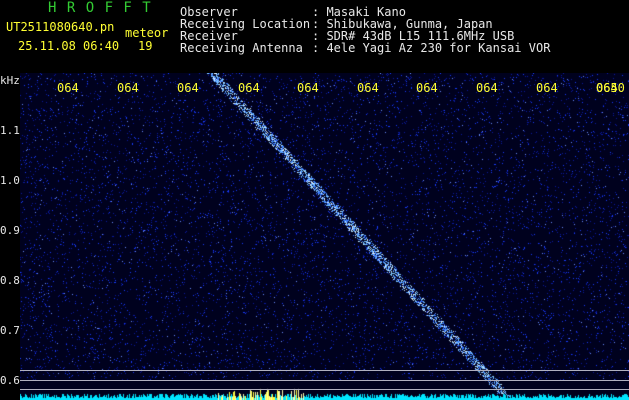 The image size is (629, 400). What do you see at coordinates (241, 48) in the screenshot?
I see `antenna-key: Receiving Antenna` at bounding box center [241, 48].